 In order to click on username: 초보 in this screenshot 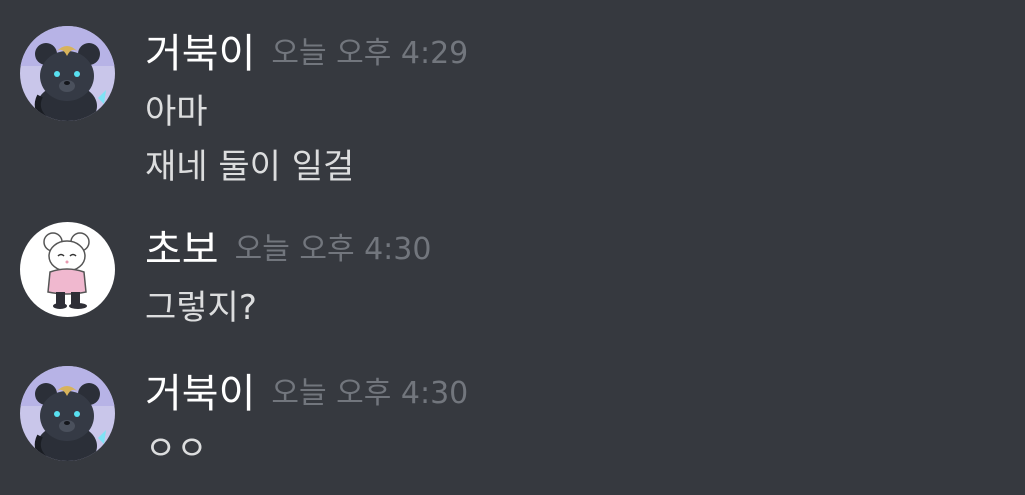, I will do `click(182, 250)`.